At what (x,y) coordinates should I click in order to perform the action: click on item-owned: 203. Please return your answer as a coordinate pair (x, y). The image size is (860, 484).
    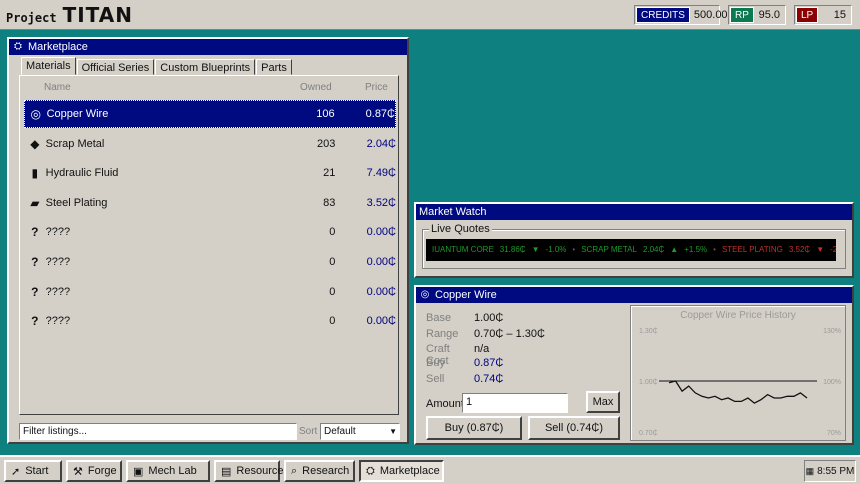
    Looking at the image, I should click on (326, 143).